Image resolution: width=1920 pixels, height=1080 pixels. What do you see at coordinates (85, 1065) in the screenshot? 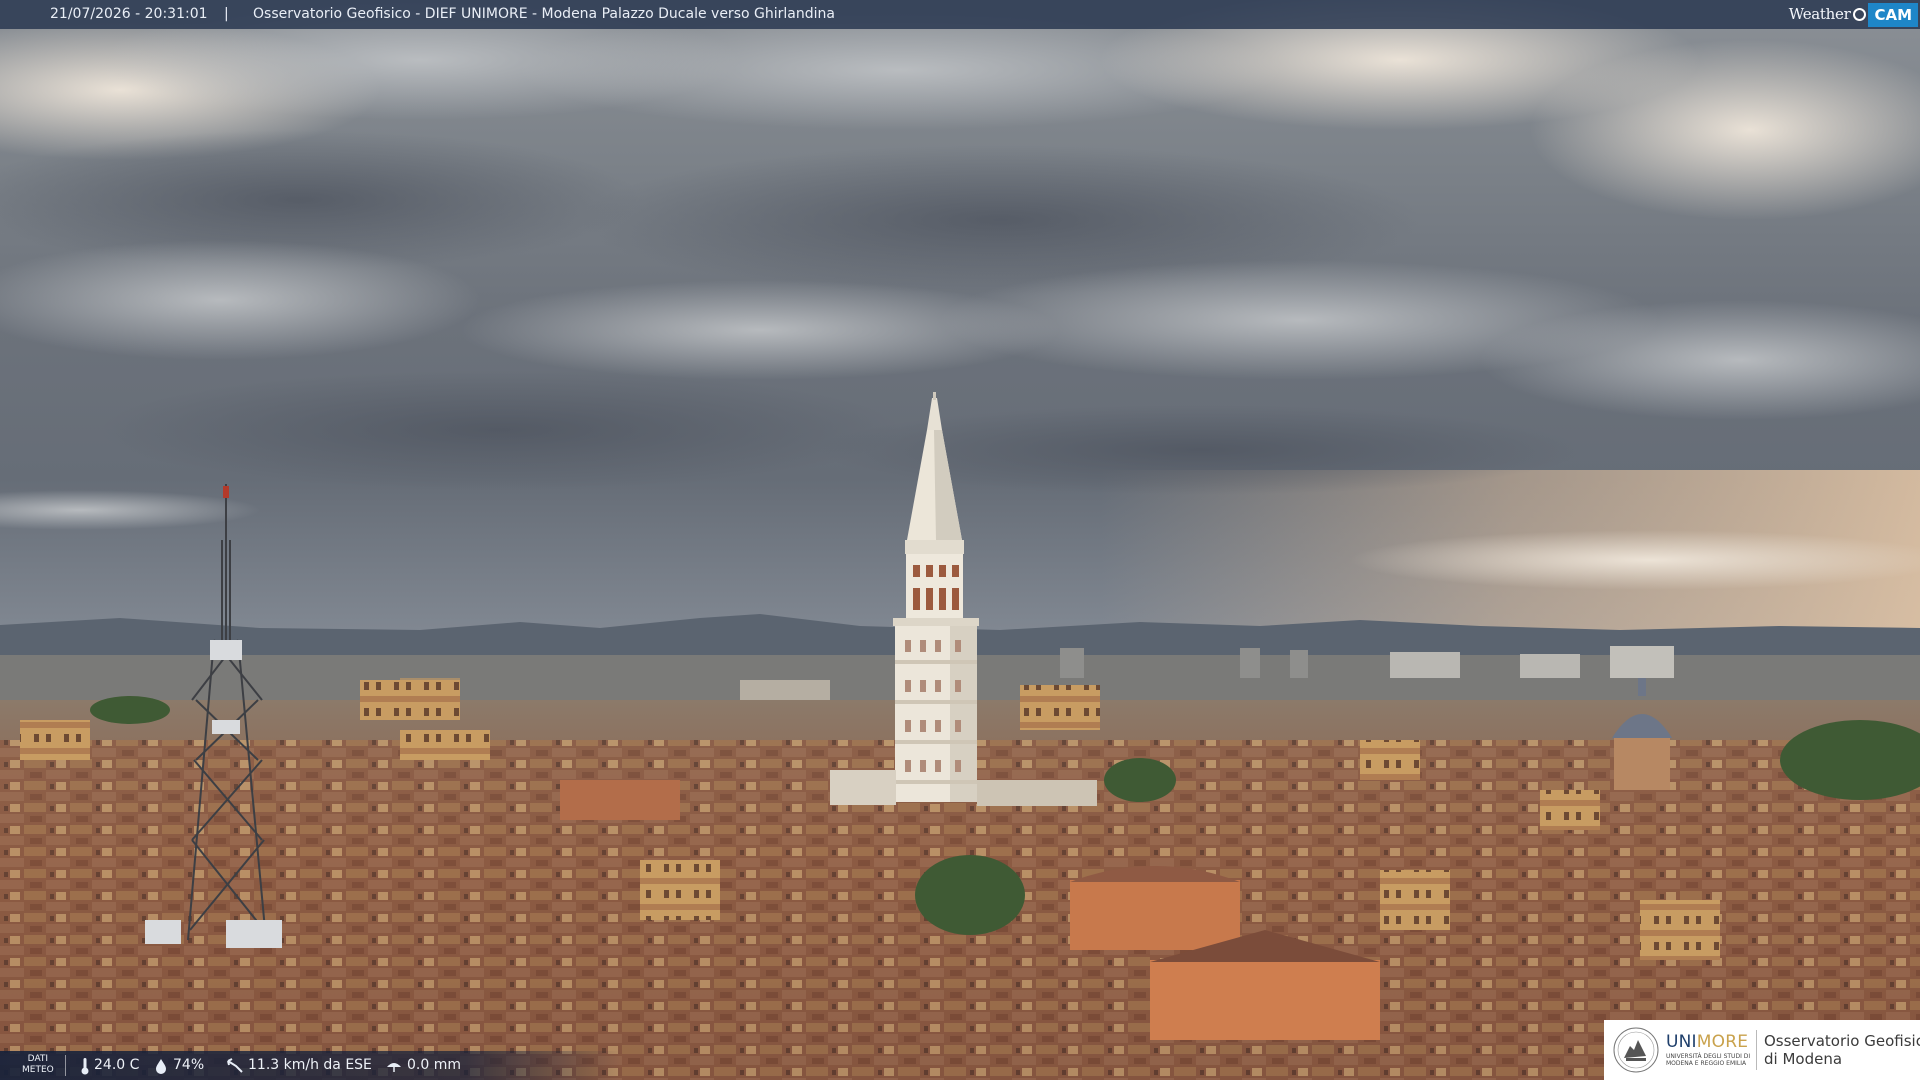
I see `thermometer-icon` at bounding box center [85, 1065].